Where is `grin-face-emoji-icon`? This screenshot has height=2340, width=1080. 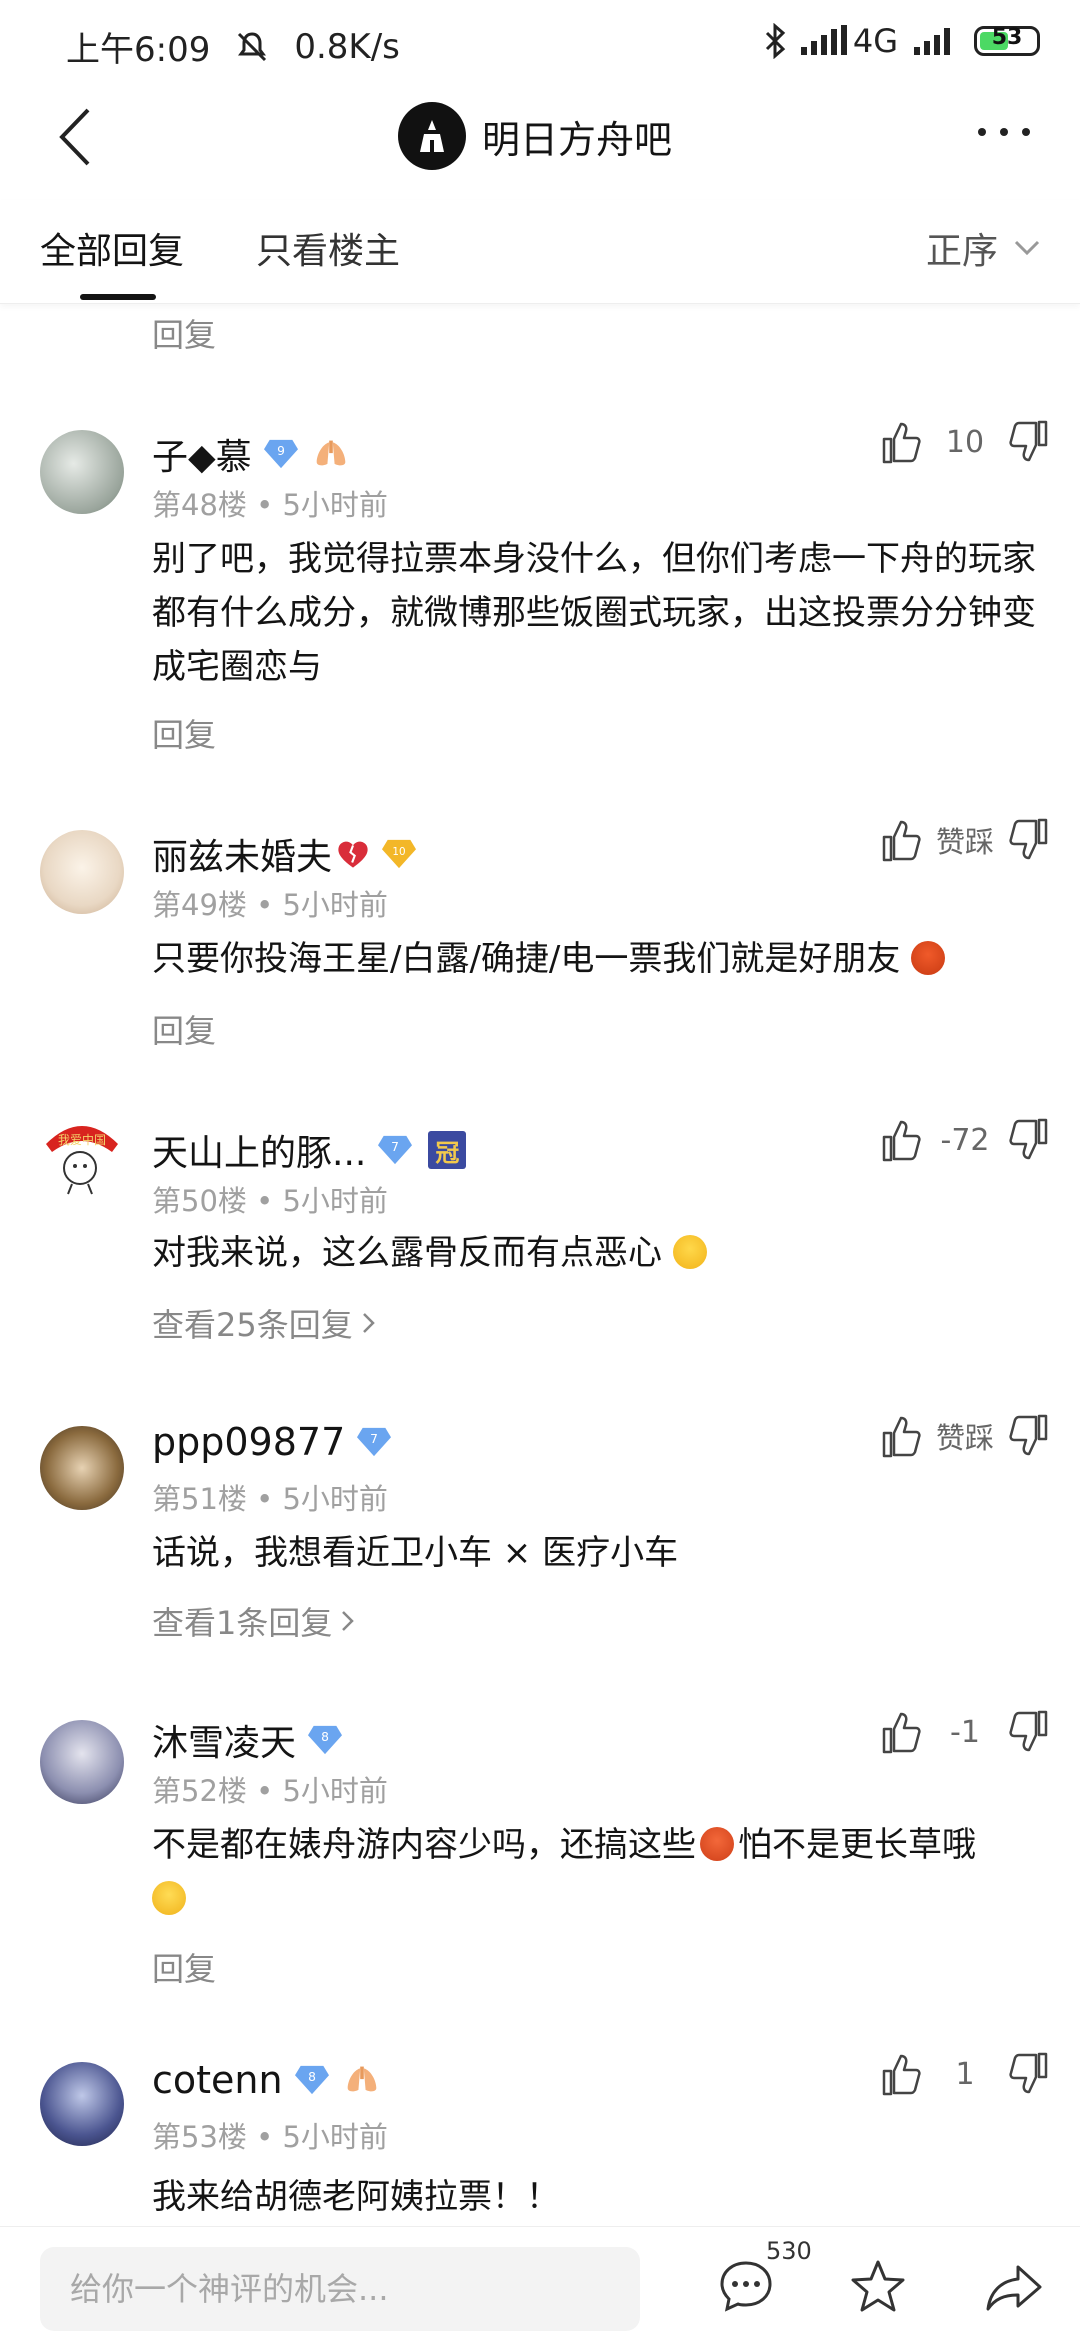 grin-face-emoji-icon is located at coordinates (169, 1897).